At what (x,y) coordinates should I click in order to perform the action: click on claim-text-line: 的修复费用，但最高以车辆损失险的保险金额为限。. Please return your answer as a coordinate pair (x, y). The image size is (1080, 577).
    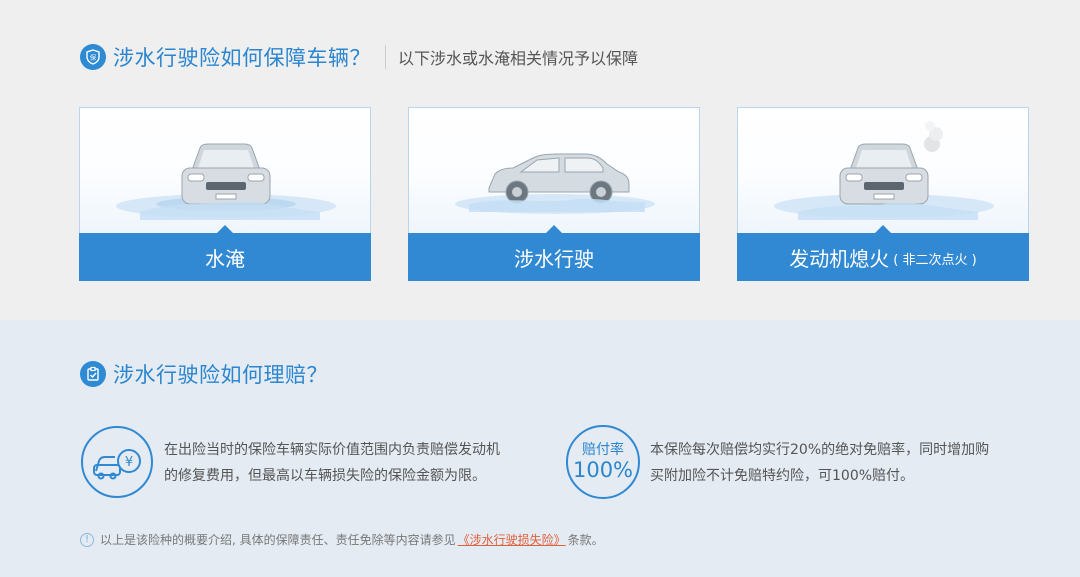
    Looking at the image, I should click on (325, 476).